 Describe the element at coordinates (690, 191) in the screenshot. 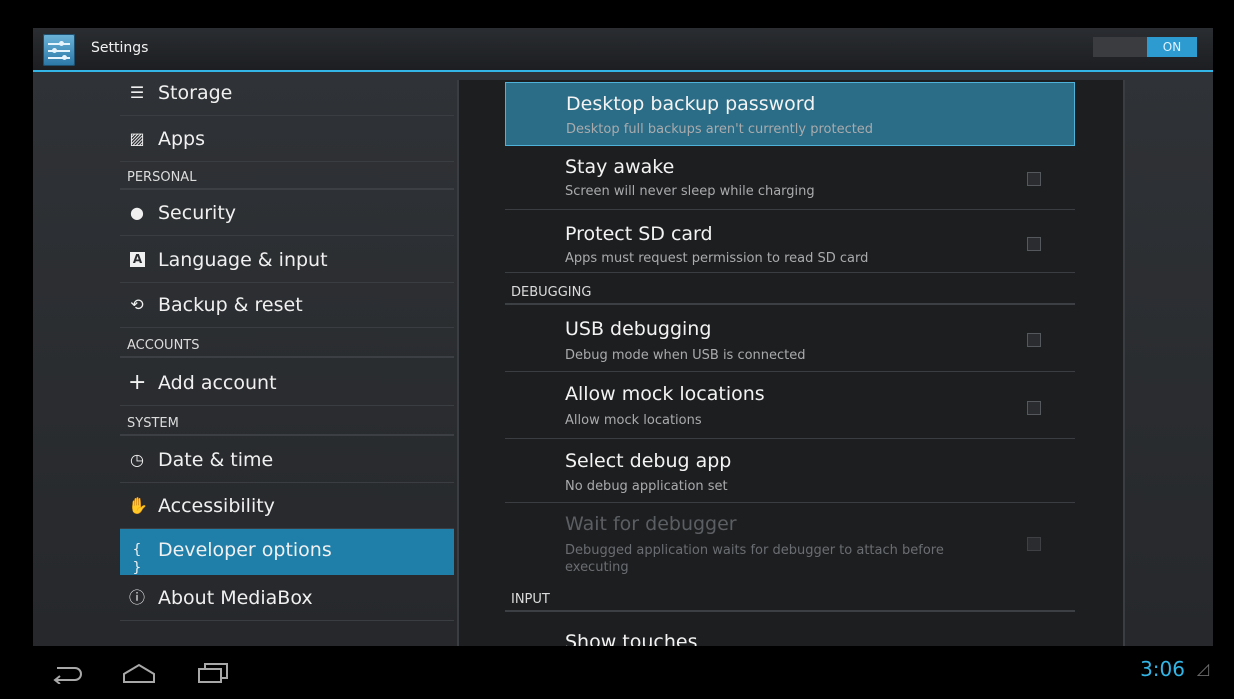

I see `pref-summary: Screen will never sleep while charging` at that location.